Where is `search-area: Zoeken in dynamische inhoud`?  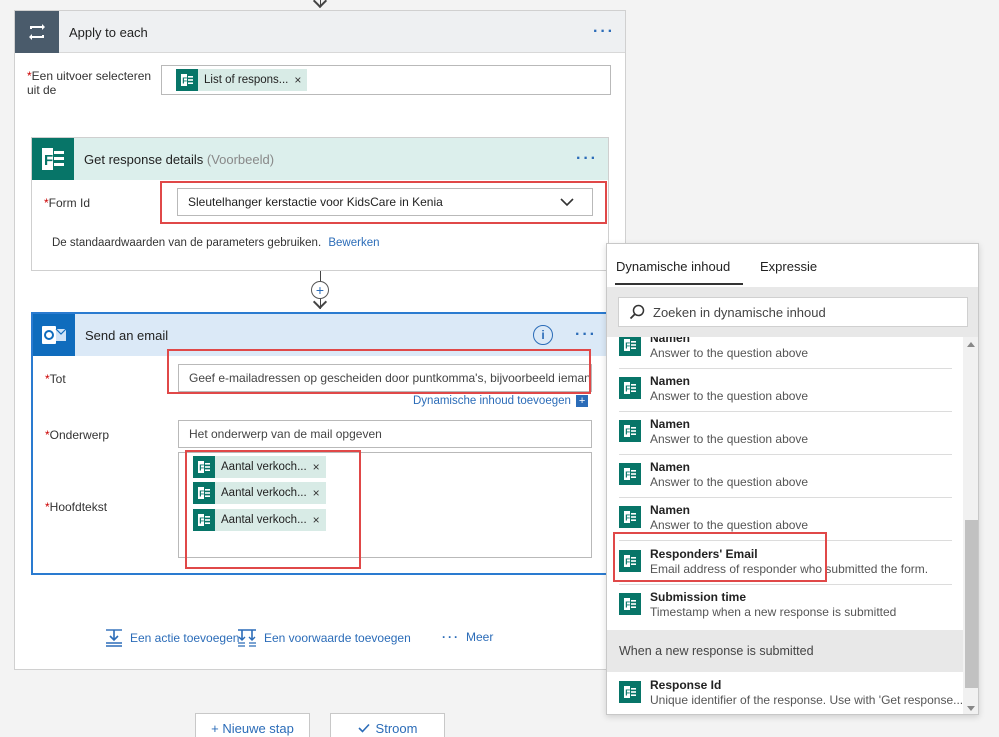
search-area: Zoeken in dynamische inhoud is located at coordinates (792, 312).